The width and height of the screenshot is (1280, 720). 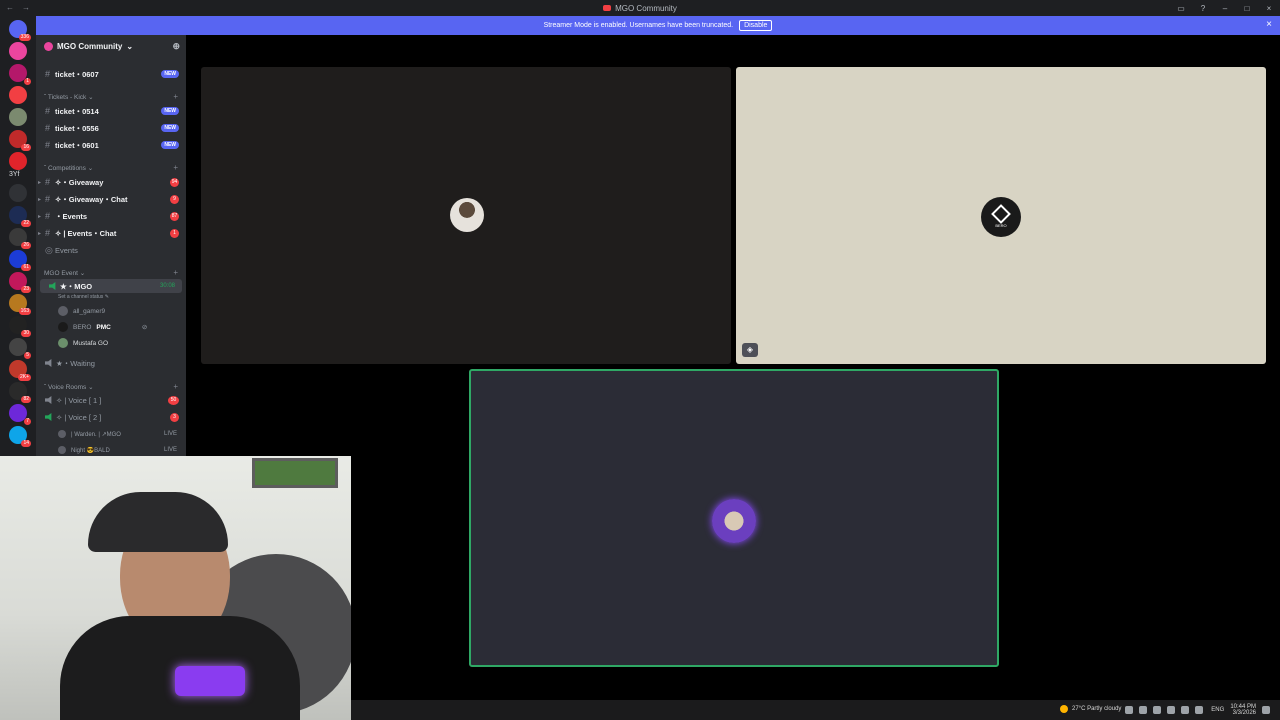 I want to click on channel-label: ✧ | Voice [ 2 ], so click(x=79, y=417).